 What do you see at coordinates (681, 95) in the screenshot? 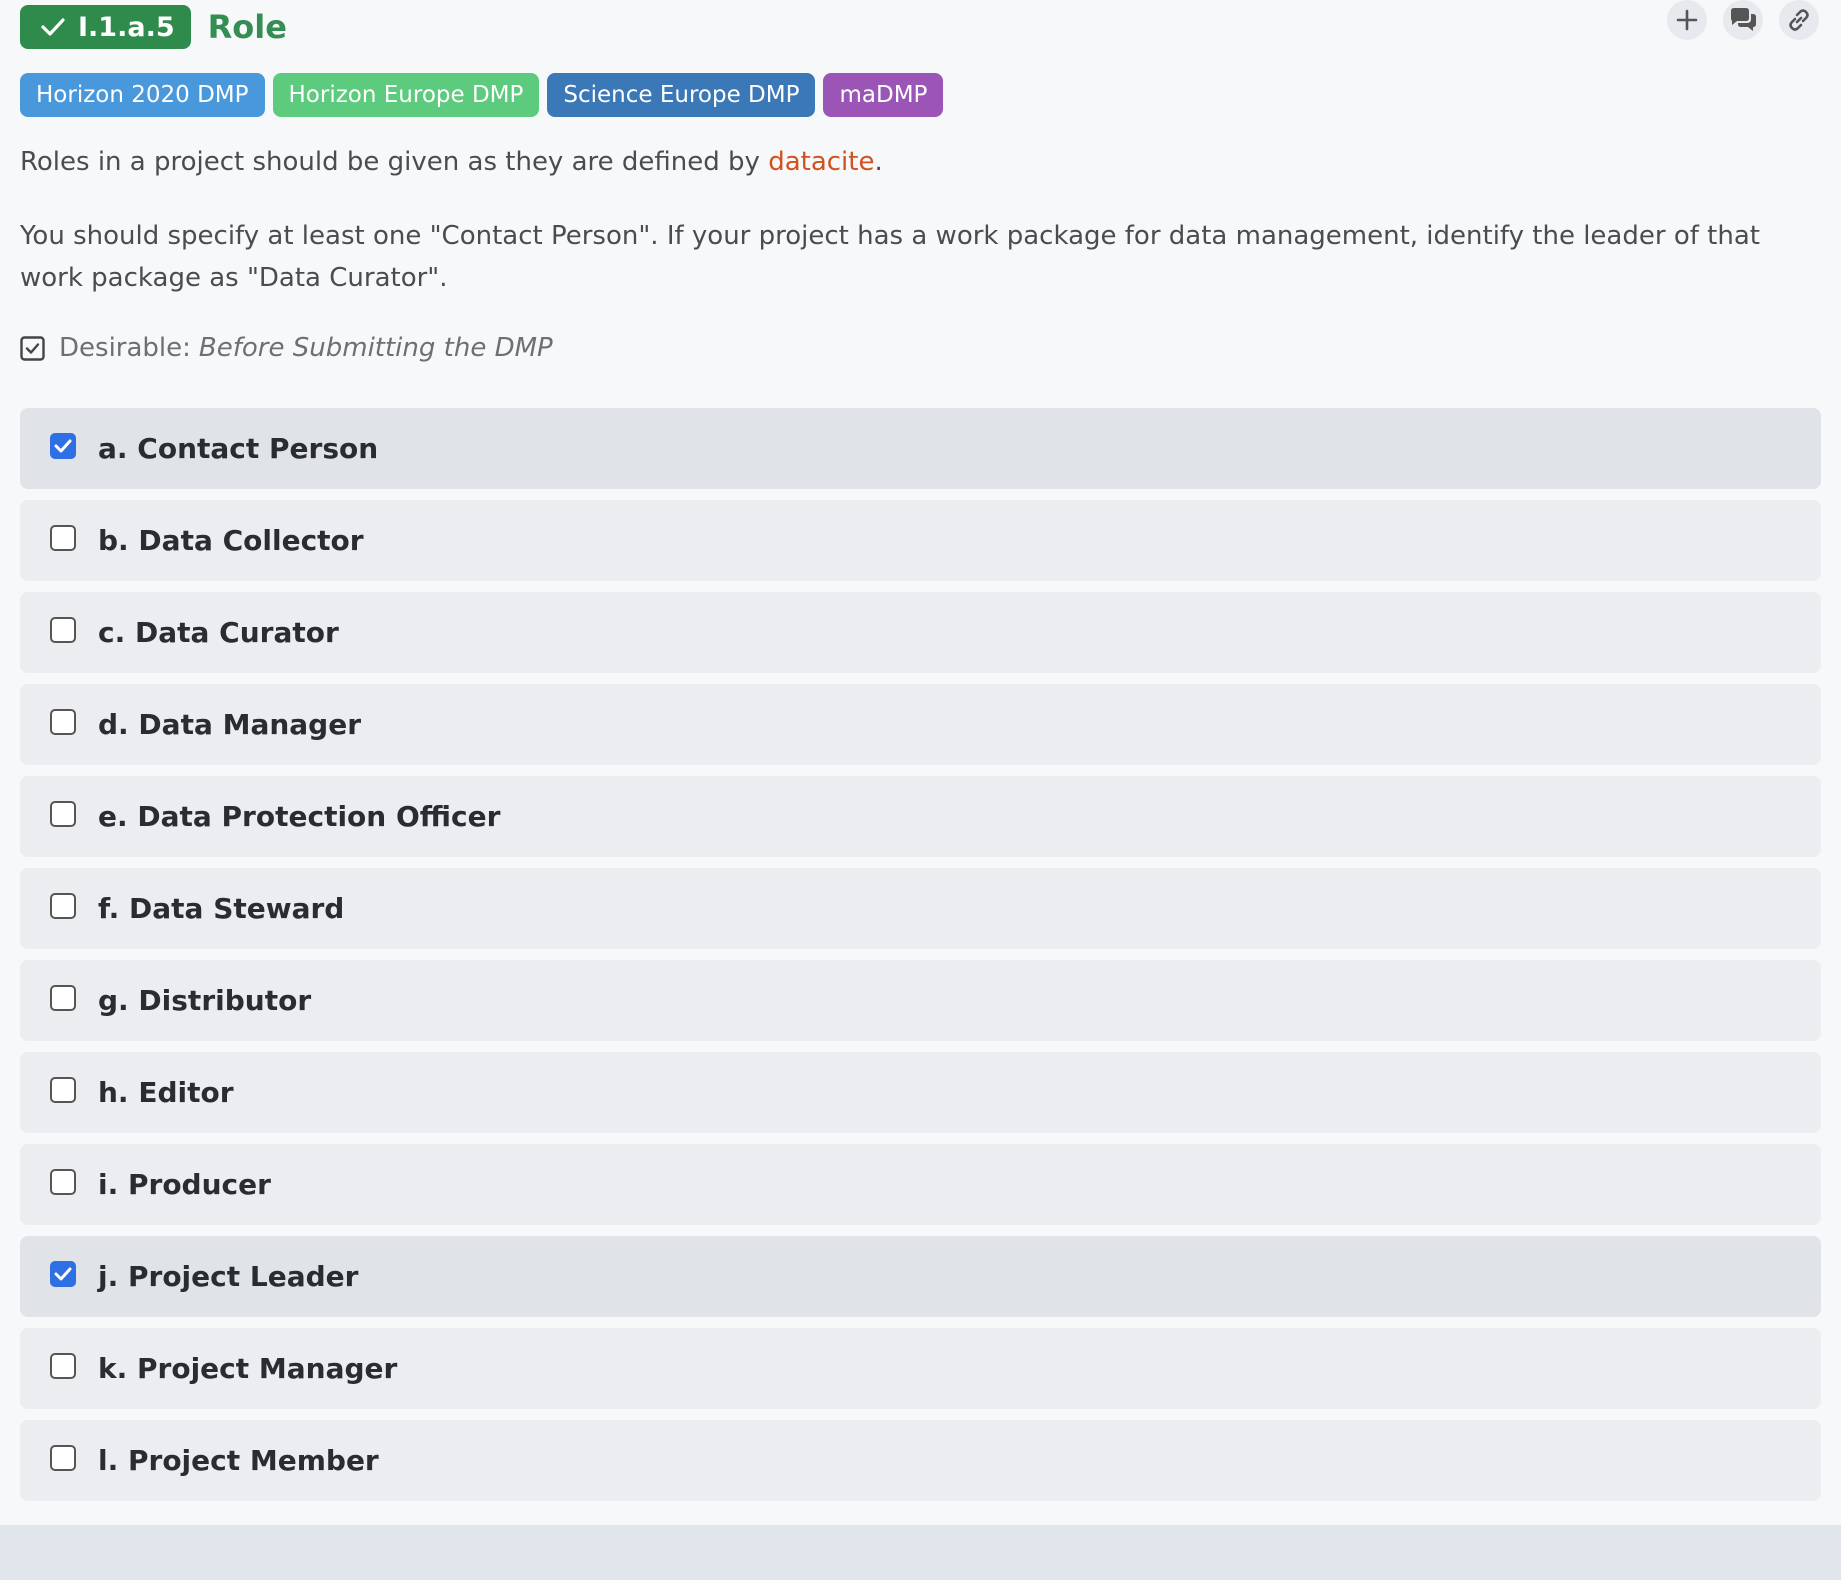
I see `tag-science-europe: Science Europe DMP` at bounding box center [681, 95].